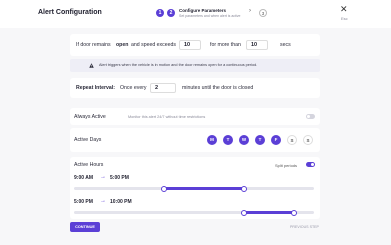 The width and height of the screenshot is (391, 245). Describe the element at coordinates (90, 117) in the screenshot. I see `always-active-label: Always Active` at that location.